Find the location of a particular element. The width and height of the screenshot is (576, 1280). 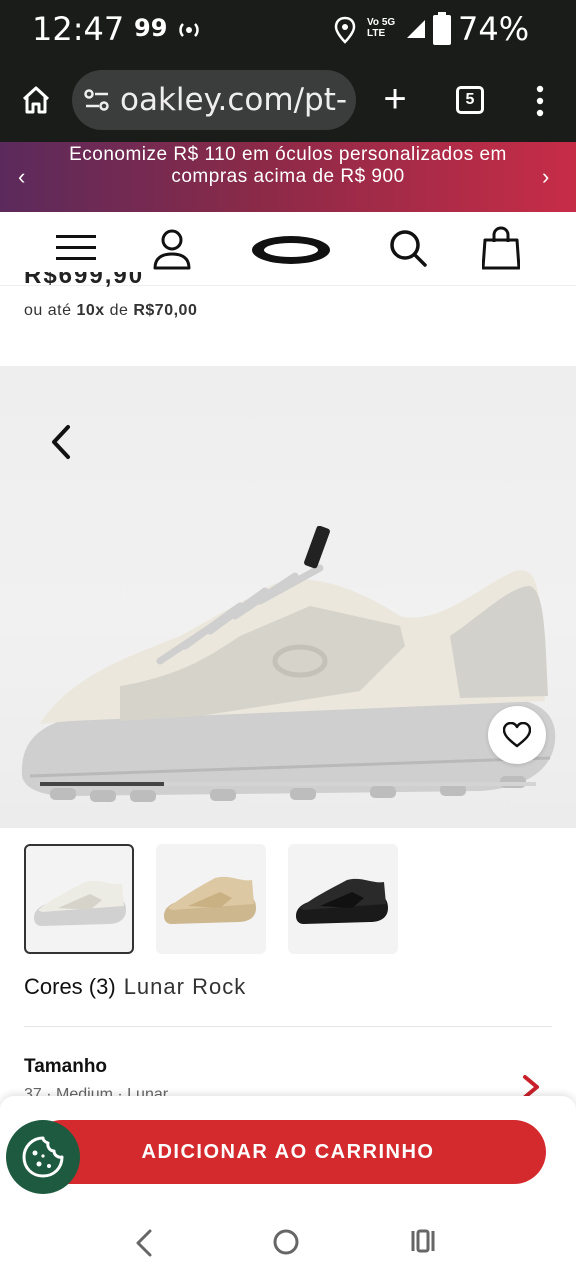

color-thumbnail-black is located at coordinates (343, 899).